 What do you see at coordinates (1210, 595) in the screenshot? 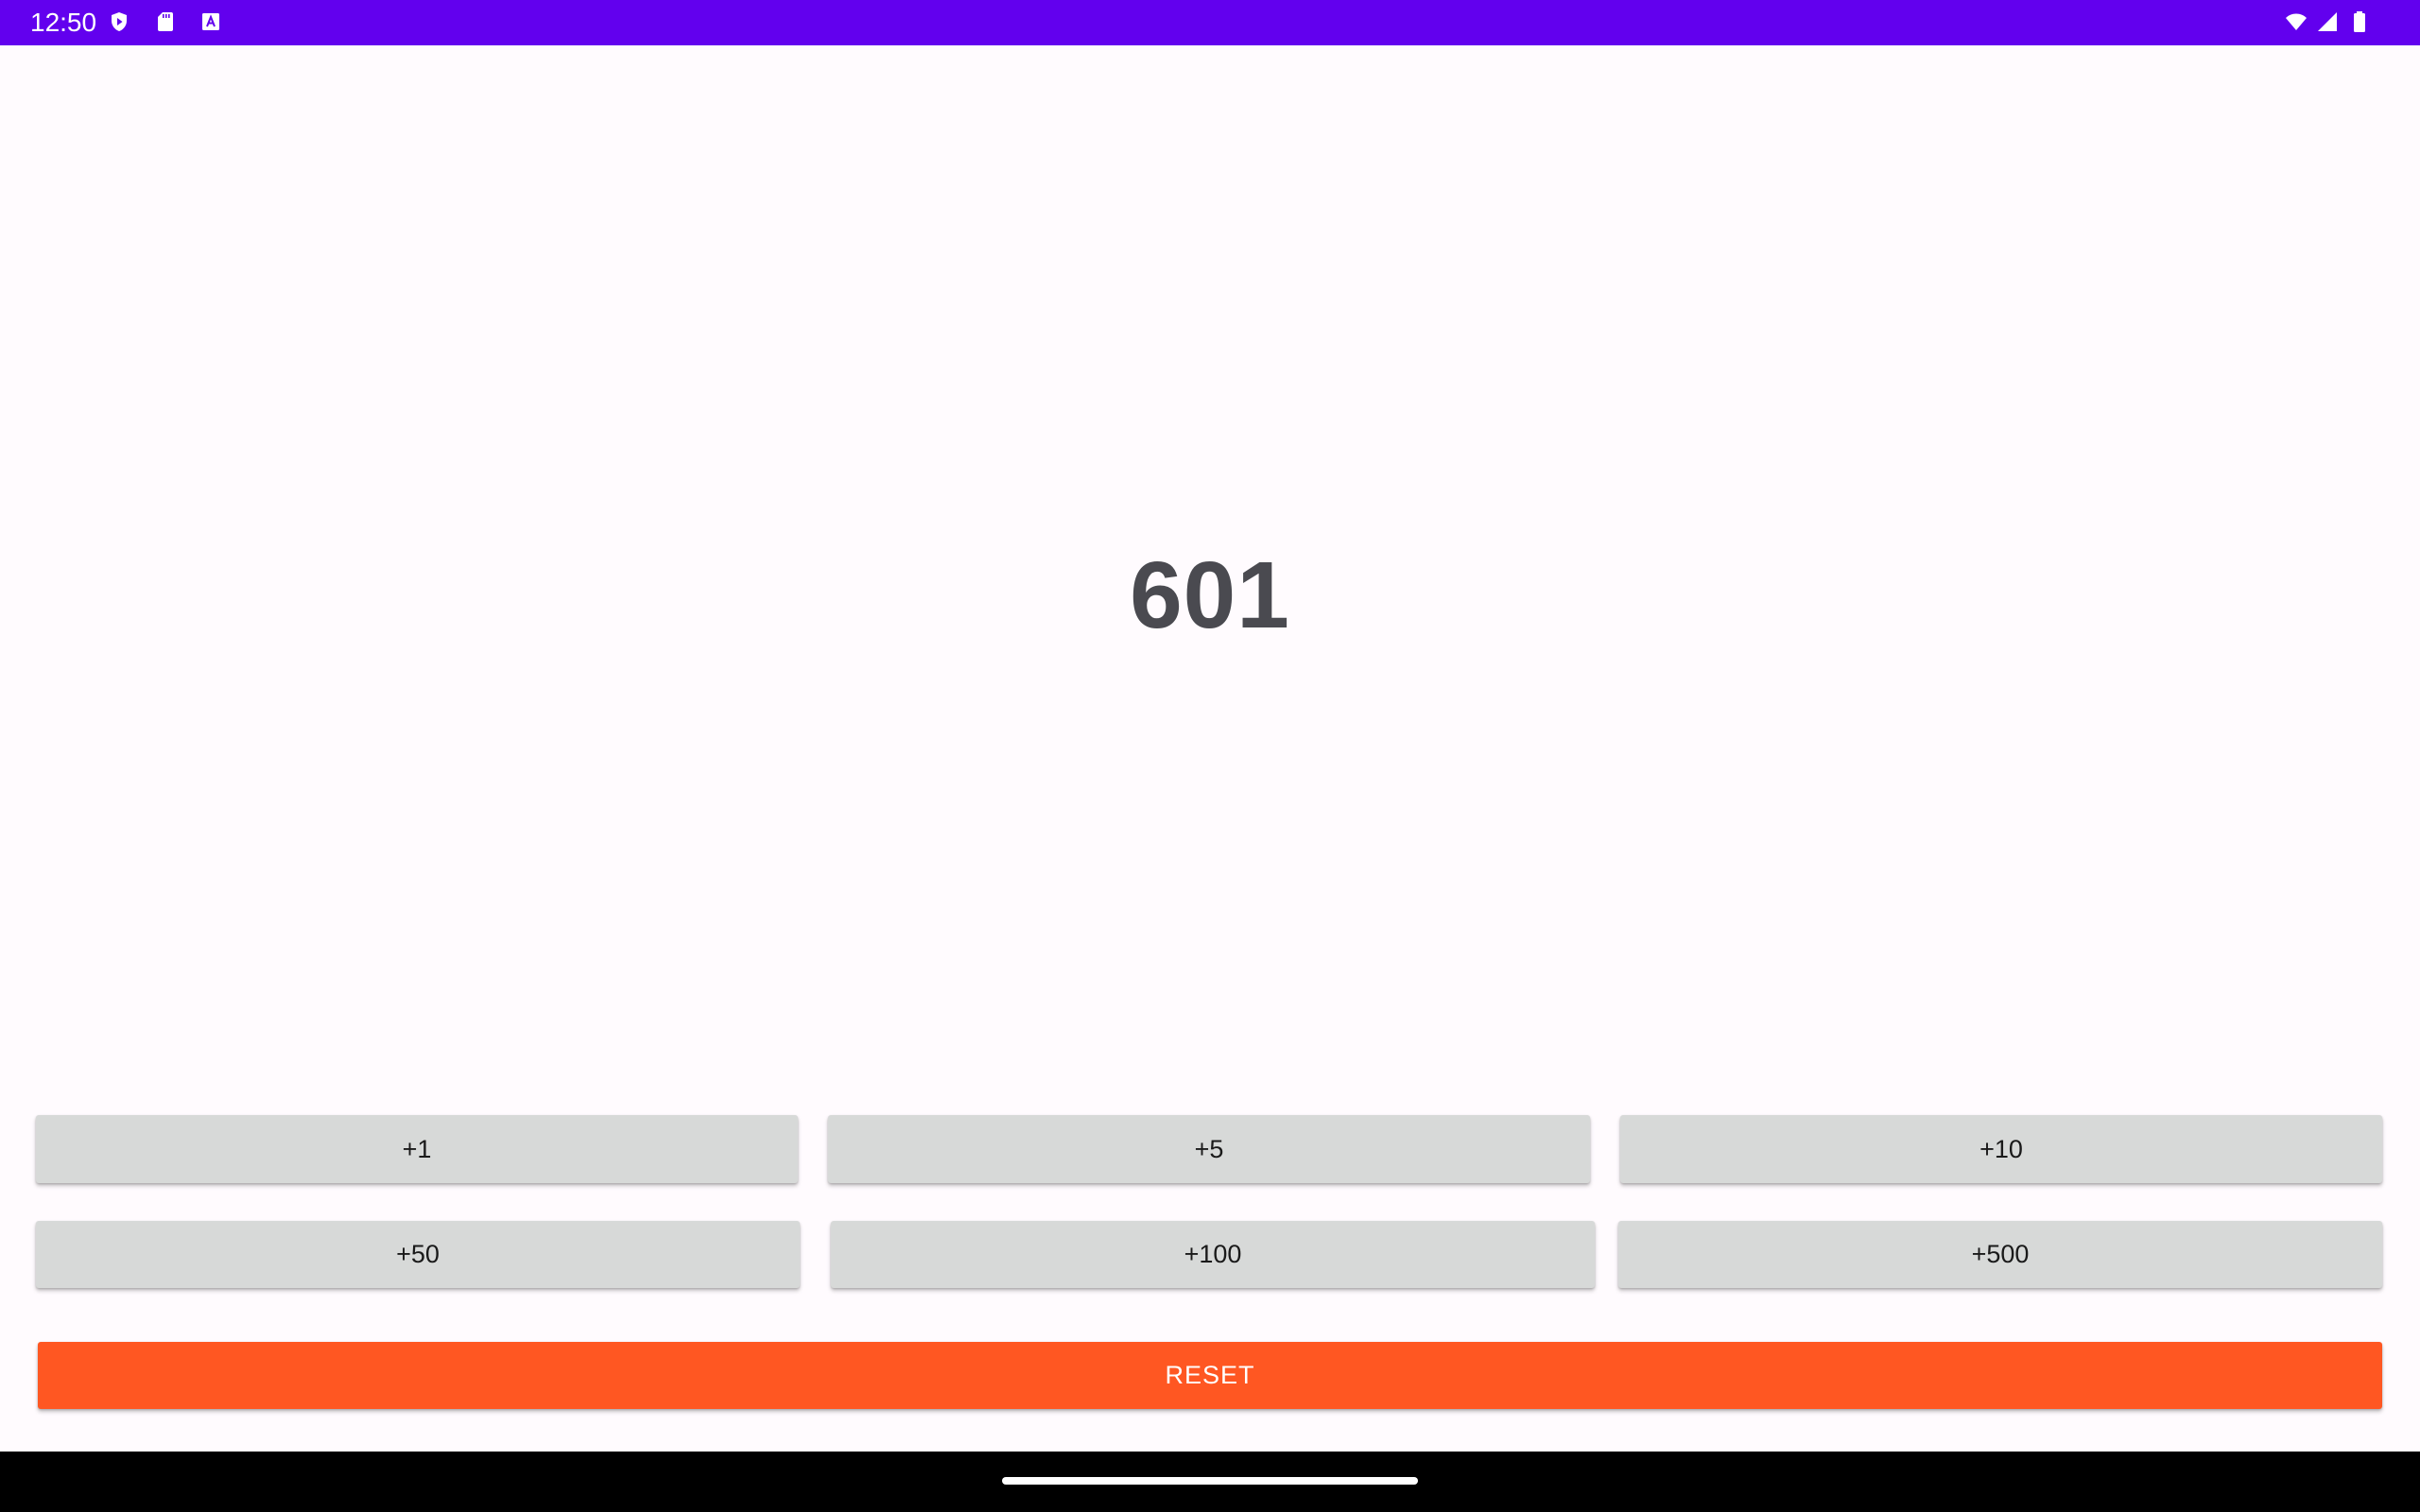
I see `counter-value: 601` at bounding box center [1210, 595].